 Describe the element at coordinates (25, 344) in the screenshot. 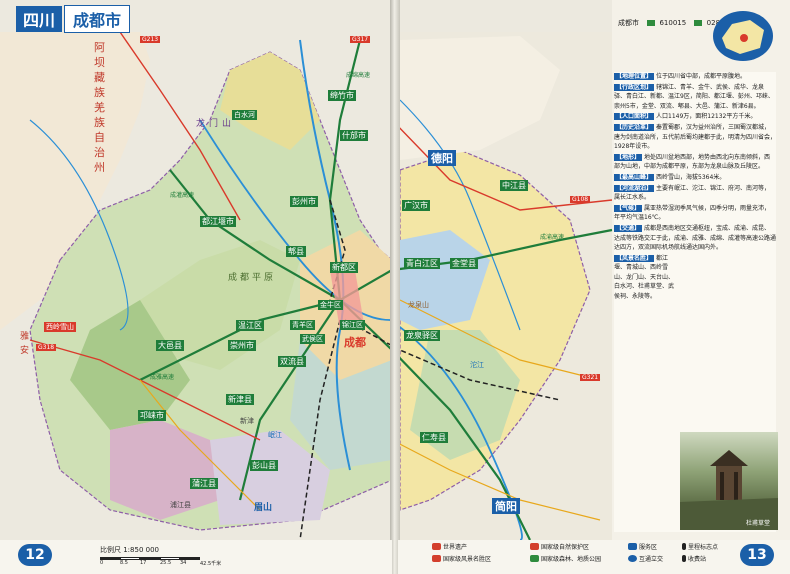

I see `feature-label: 雅安` at that location.